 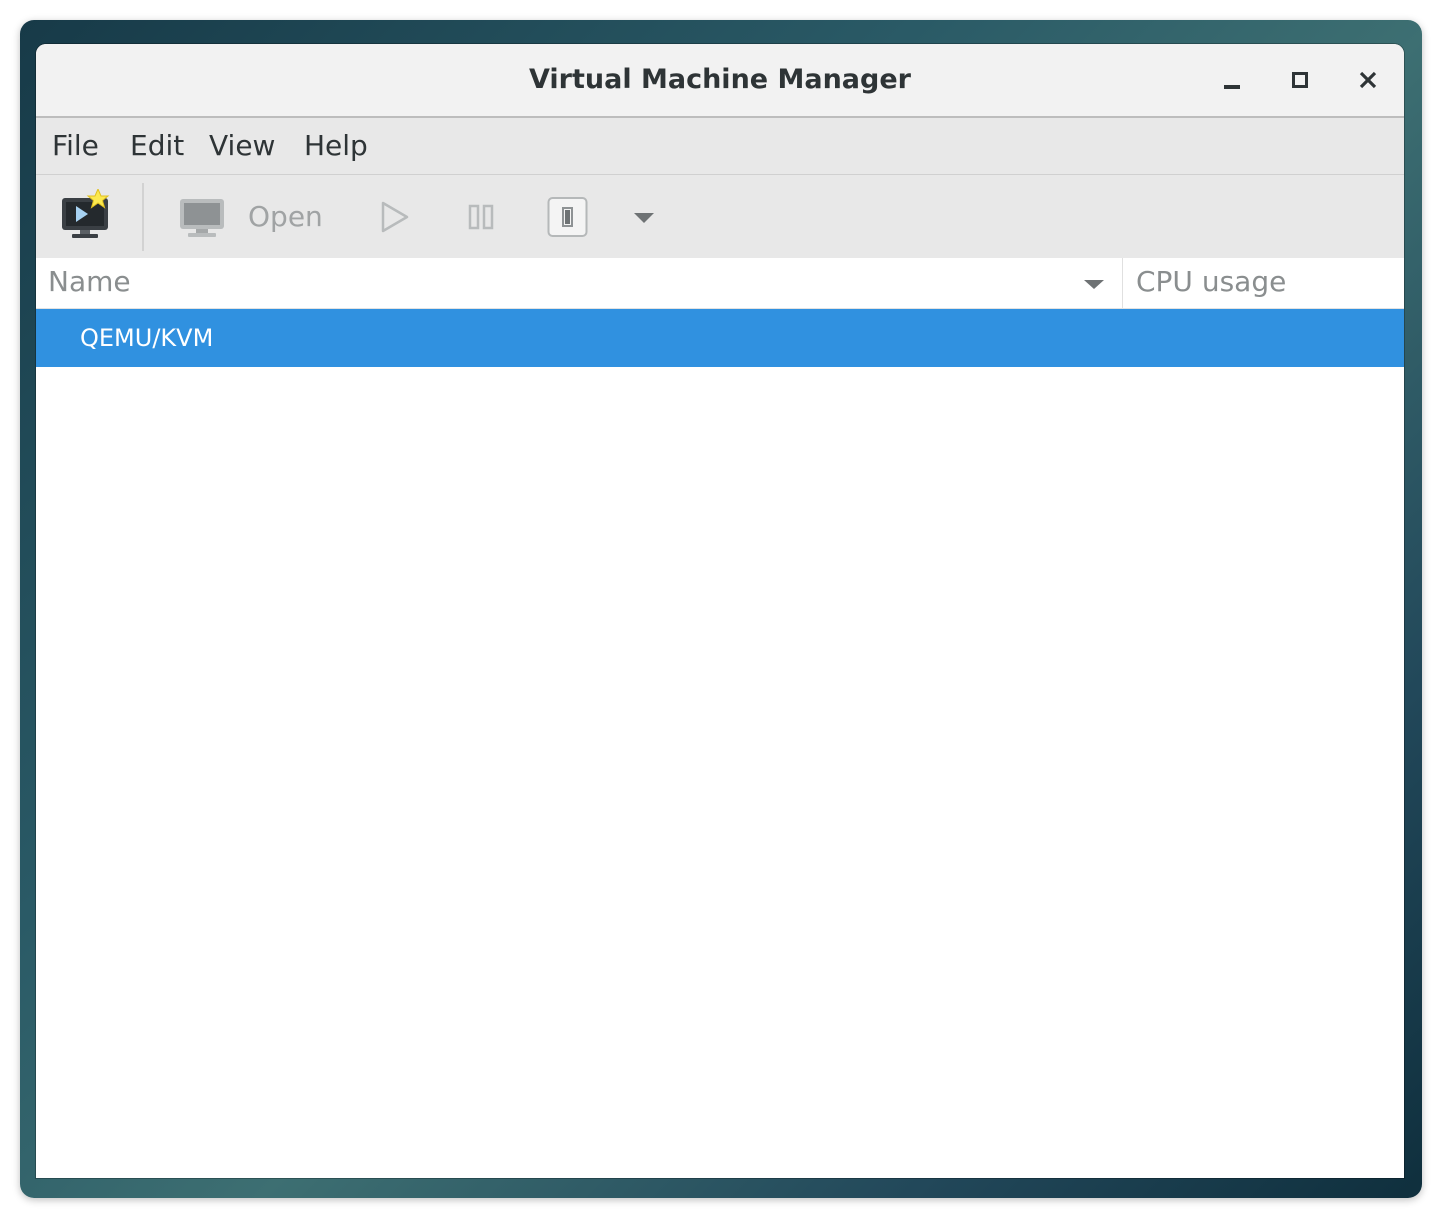 I want to click on table-row: QEMU/KVM, so click(x=720, y=338).